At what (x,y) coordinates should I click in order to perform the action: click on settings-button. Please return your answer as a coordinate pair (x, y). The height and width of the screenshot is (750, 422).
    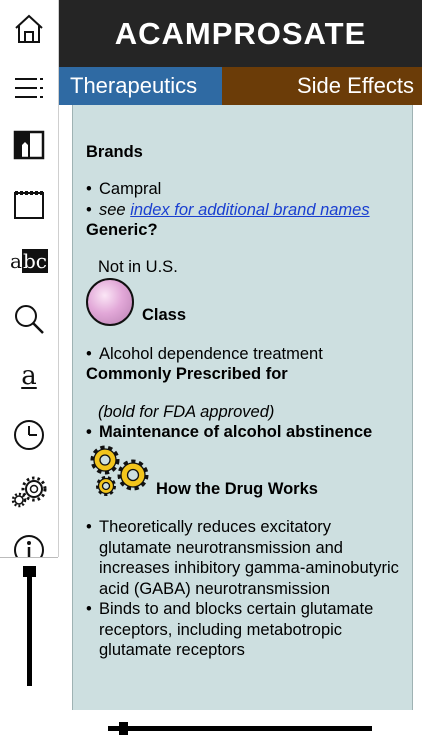
    Looking at the image, I should click on (29, 492).